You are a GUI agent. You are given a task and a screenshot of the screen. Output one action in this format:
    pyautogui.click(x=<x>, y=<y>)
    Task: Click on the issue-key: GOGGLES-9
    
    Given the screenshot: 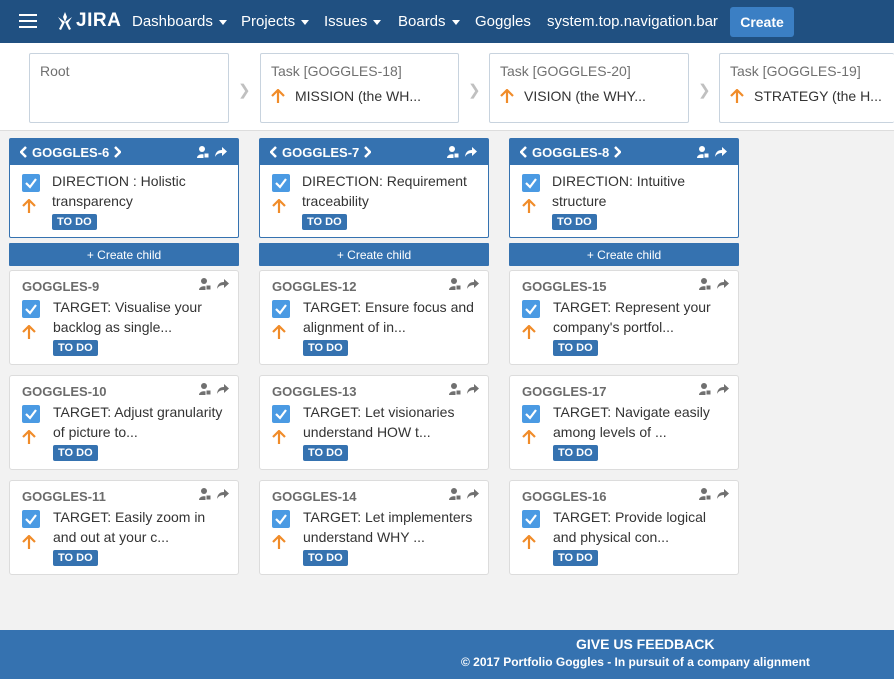 What is the action you would take?
    pyautogui.click(x=60, y=286)
    